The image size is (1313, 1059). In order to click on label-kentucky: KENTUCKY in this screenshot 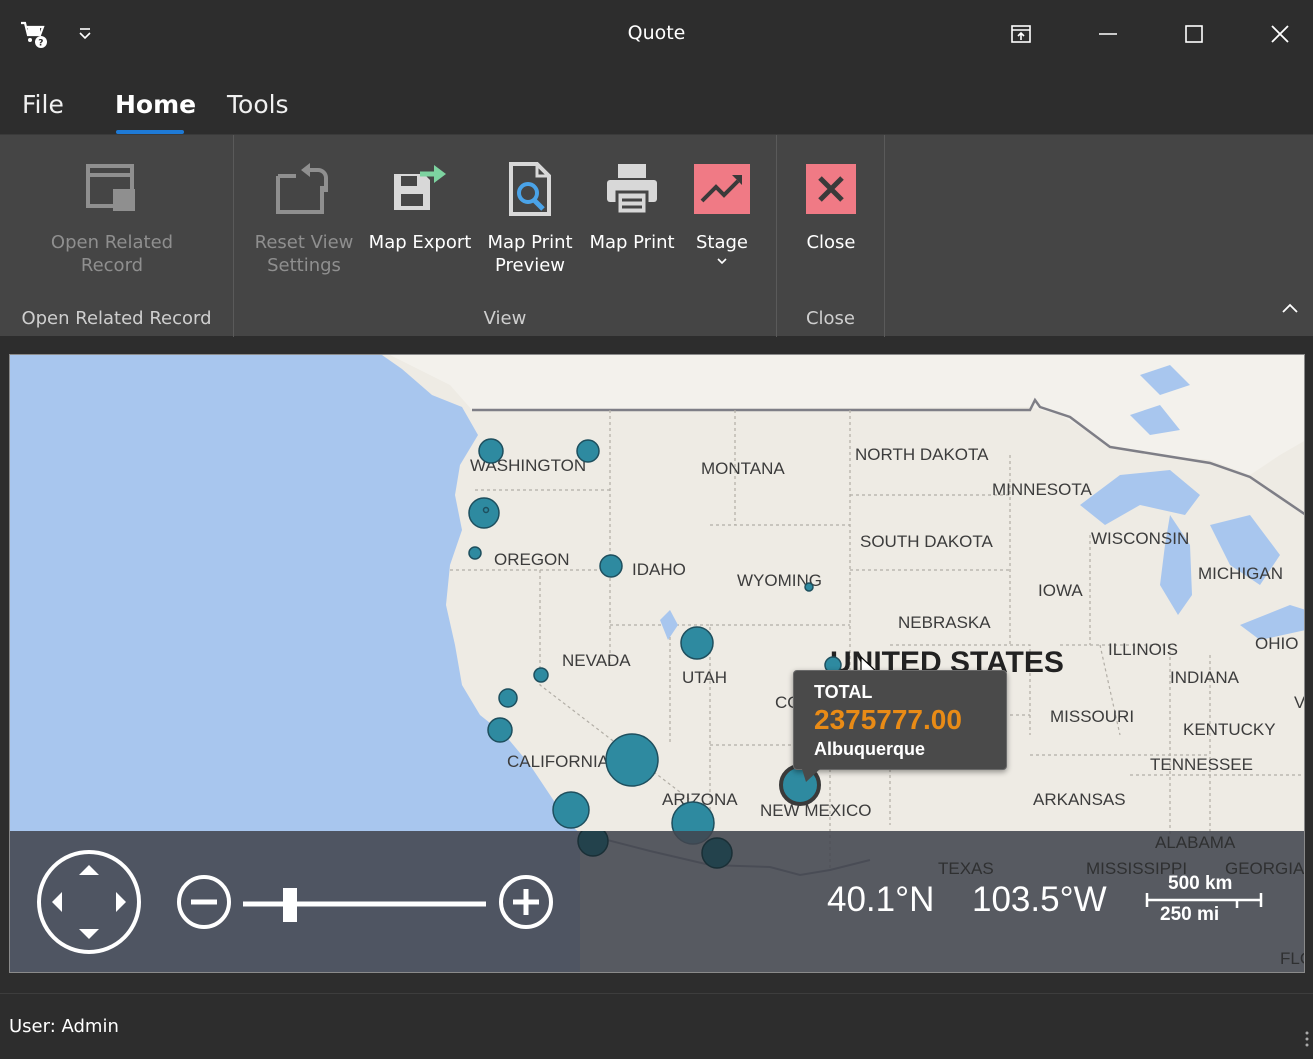, I will do `click(1229, 729)`.